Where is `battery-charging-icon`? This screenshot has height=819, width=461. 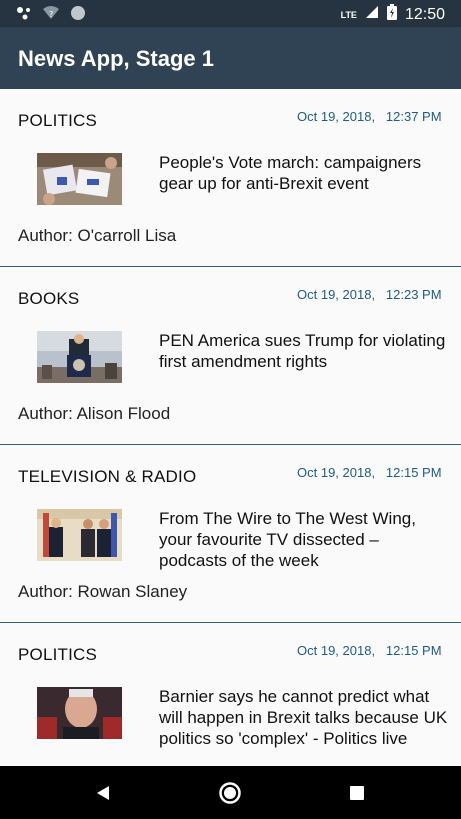 battery-charging-icon is located at coordinates (391, 14).